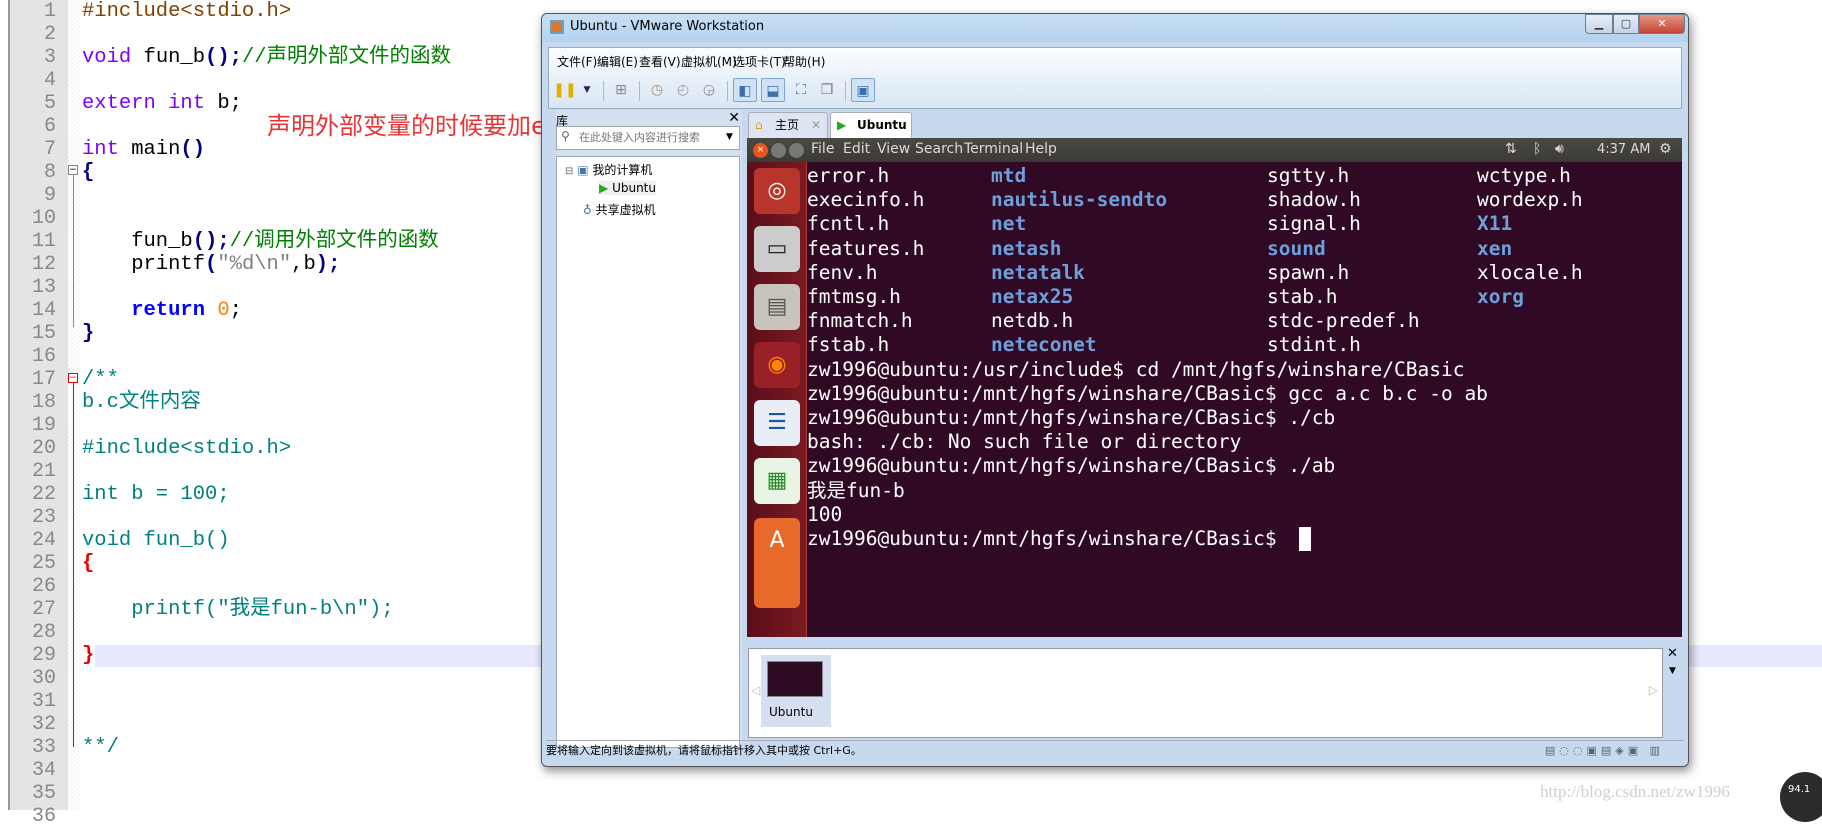  Describe the element at coordinates (795, 679) in the screenshot. I see `thumbnail-image` at that location.